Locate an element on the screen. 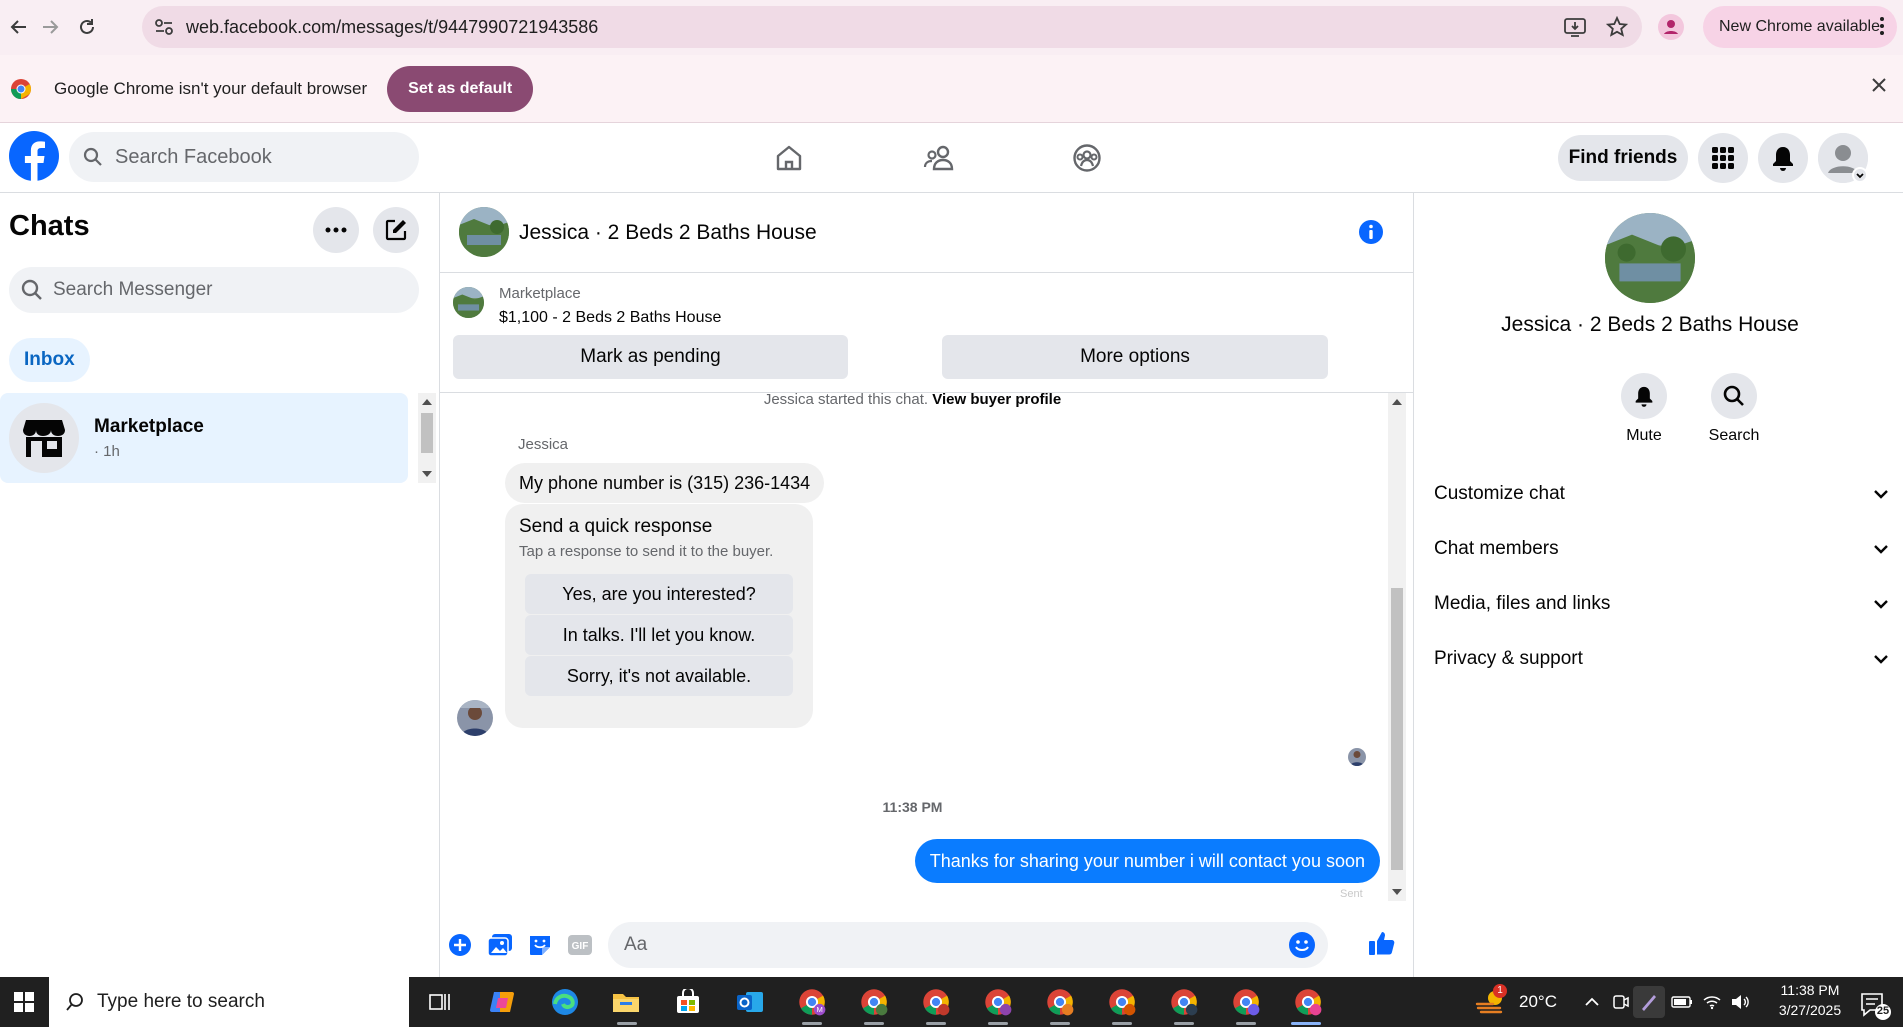 The image size is (1903, 1027). more-options-button: More options is located at coordinates (1135, 357).